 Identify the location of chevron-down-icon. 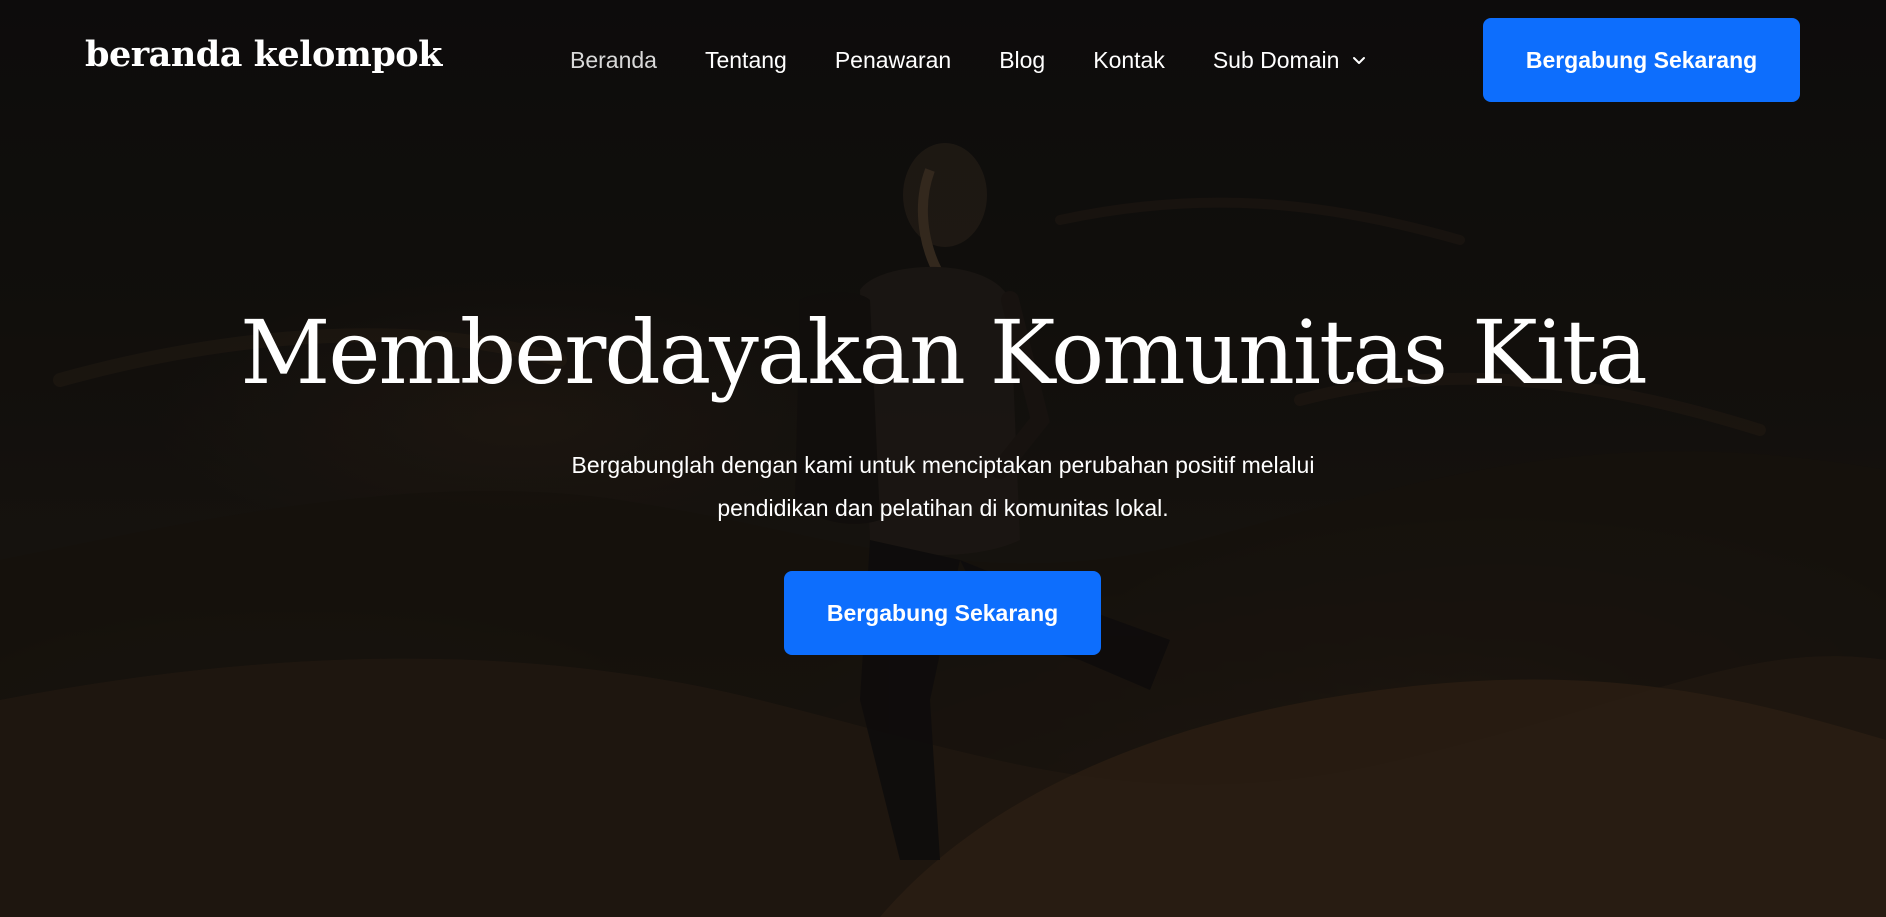
(1359, 60).